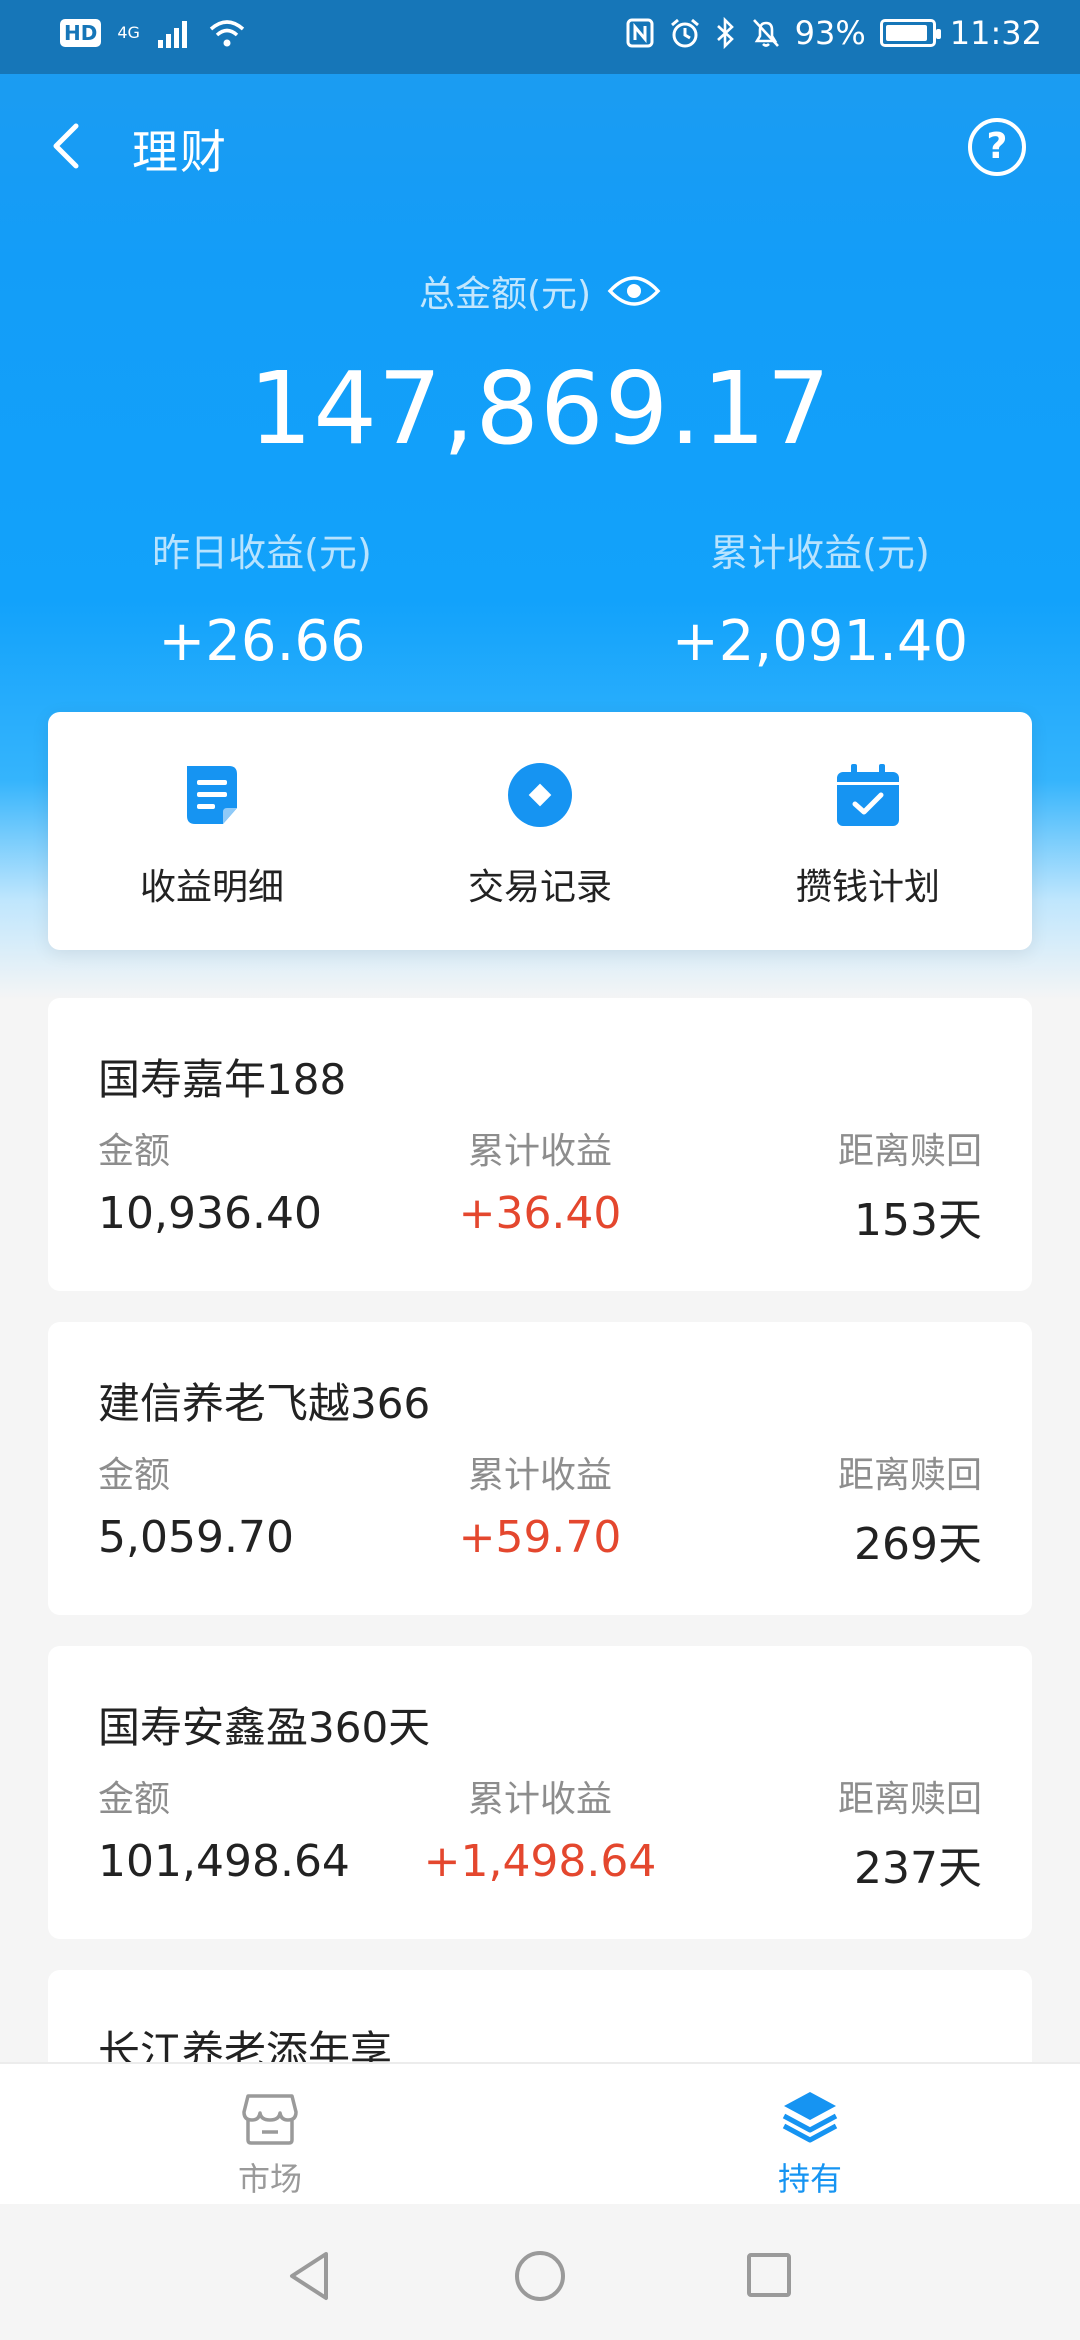  I want to click on clock: 11:32, so click(995, 33).